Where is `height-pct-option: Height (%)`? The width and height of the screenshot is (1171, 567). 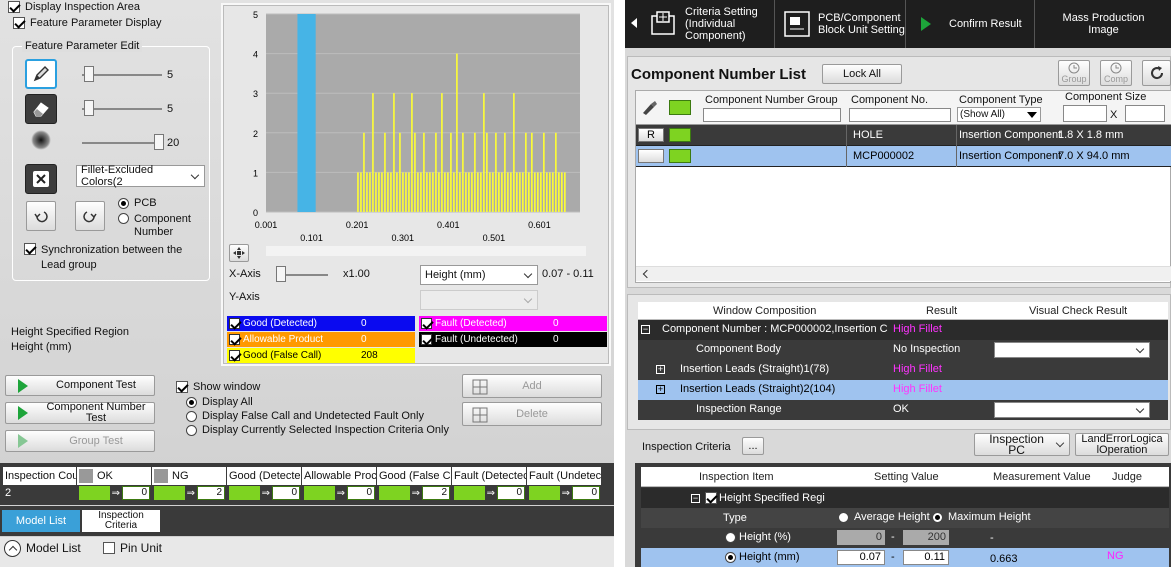
height-pct-option: Height (%) is located at coordinates (758, 537).